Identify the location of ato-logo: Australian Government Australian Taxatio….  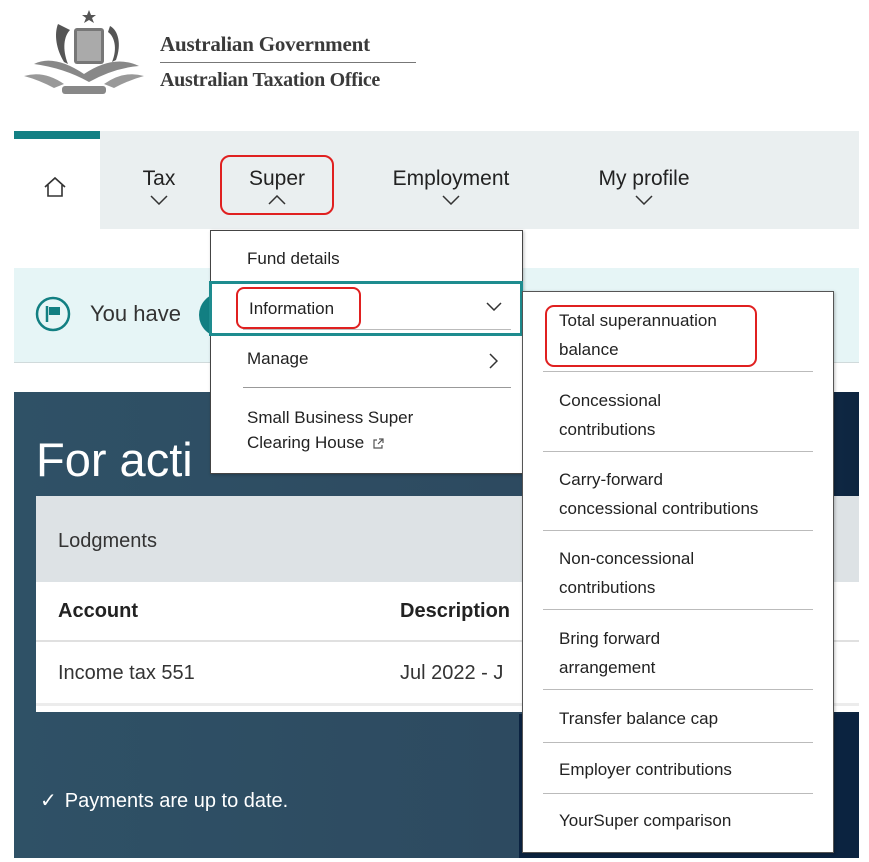
(224, 54).